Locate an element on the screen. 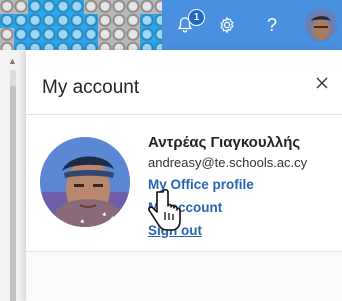 Image resolution: width=342 pixels, height=301 pixels. profile-photo-image is located at coordinates (85, 182).